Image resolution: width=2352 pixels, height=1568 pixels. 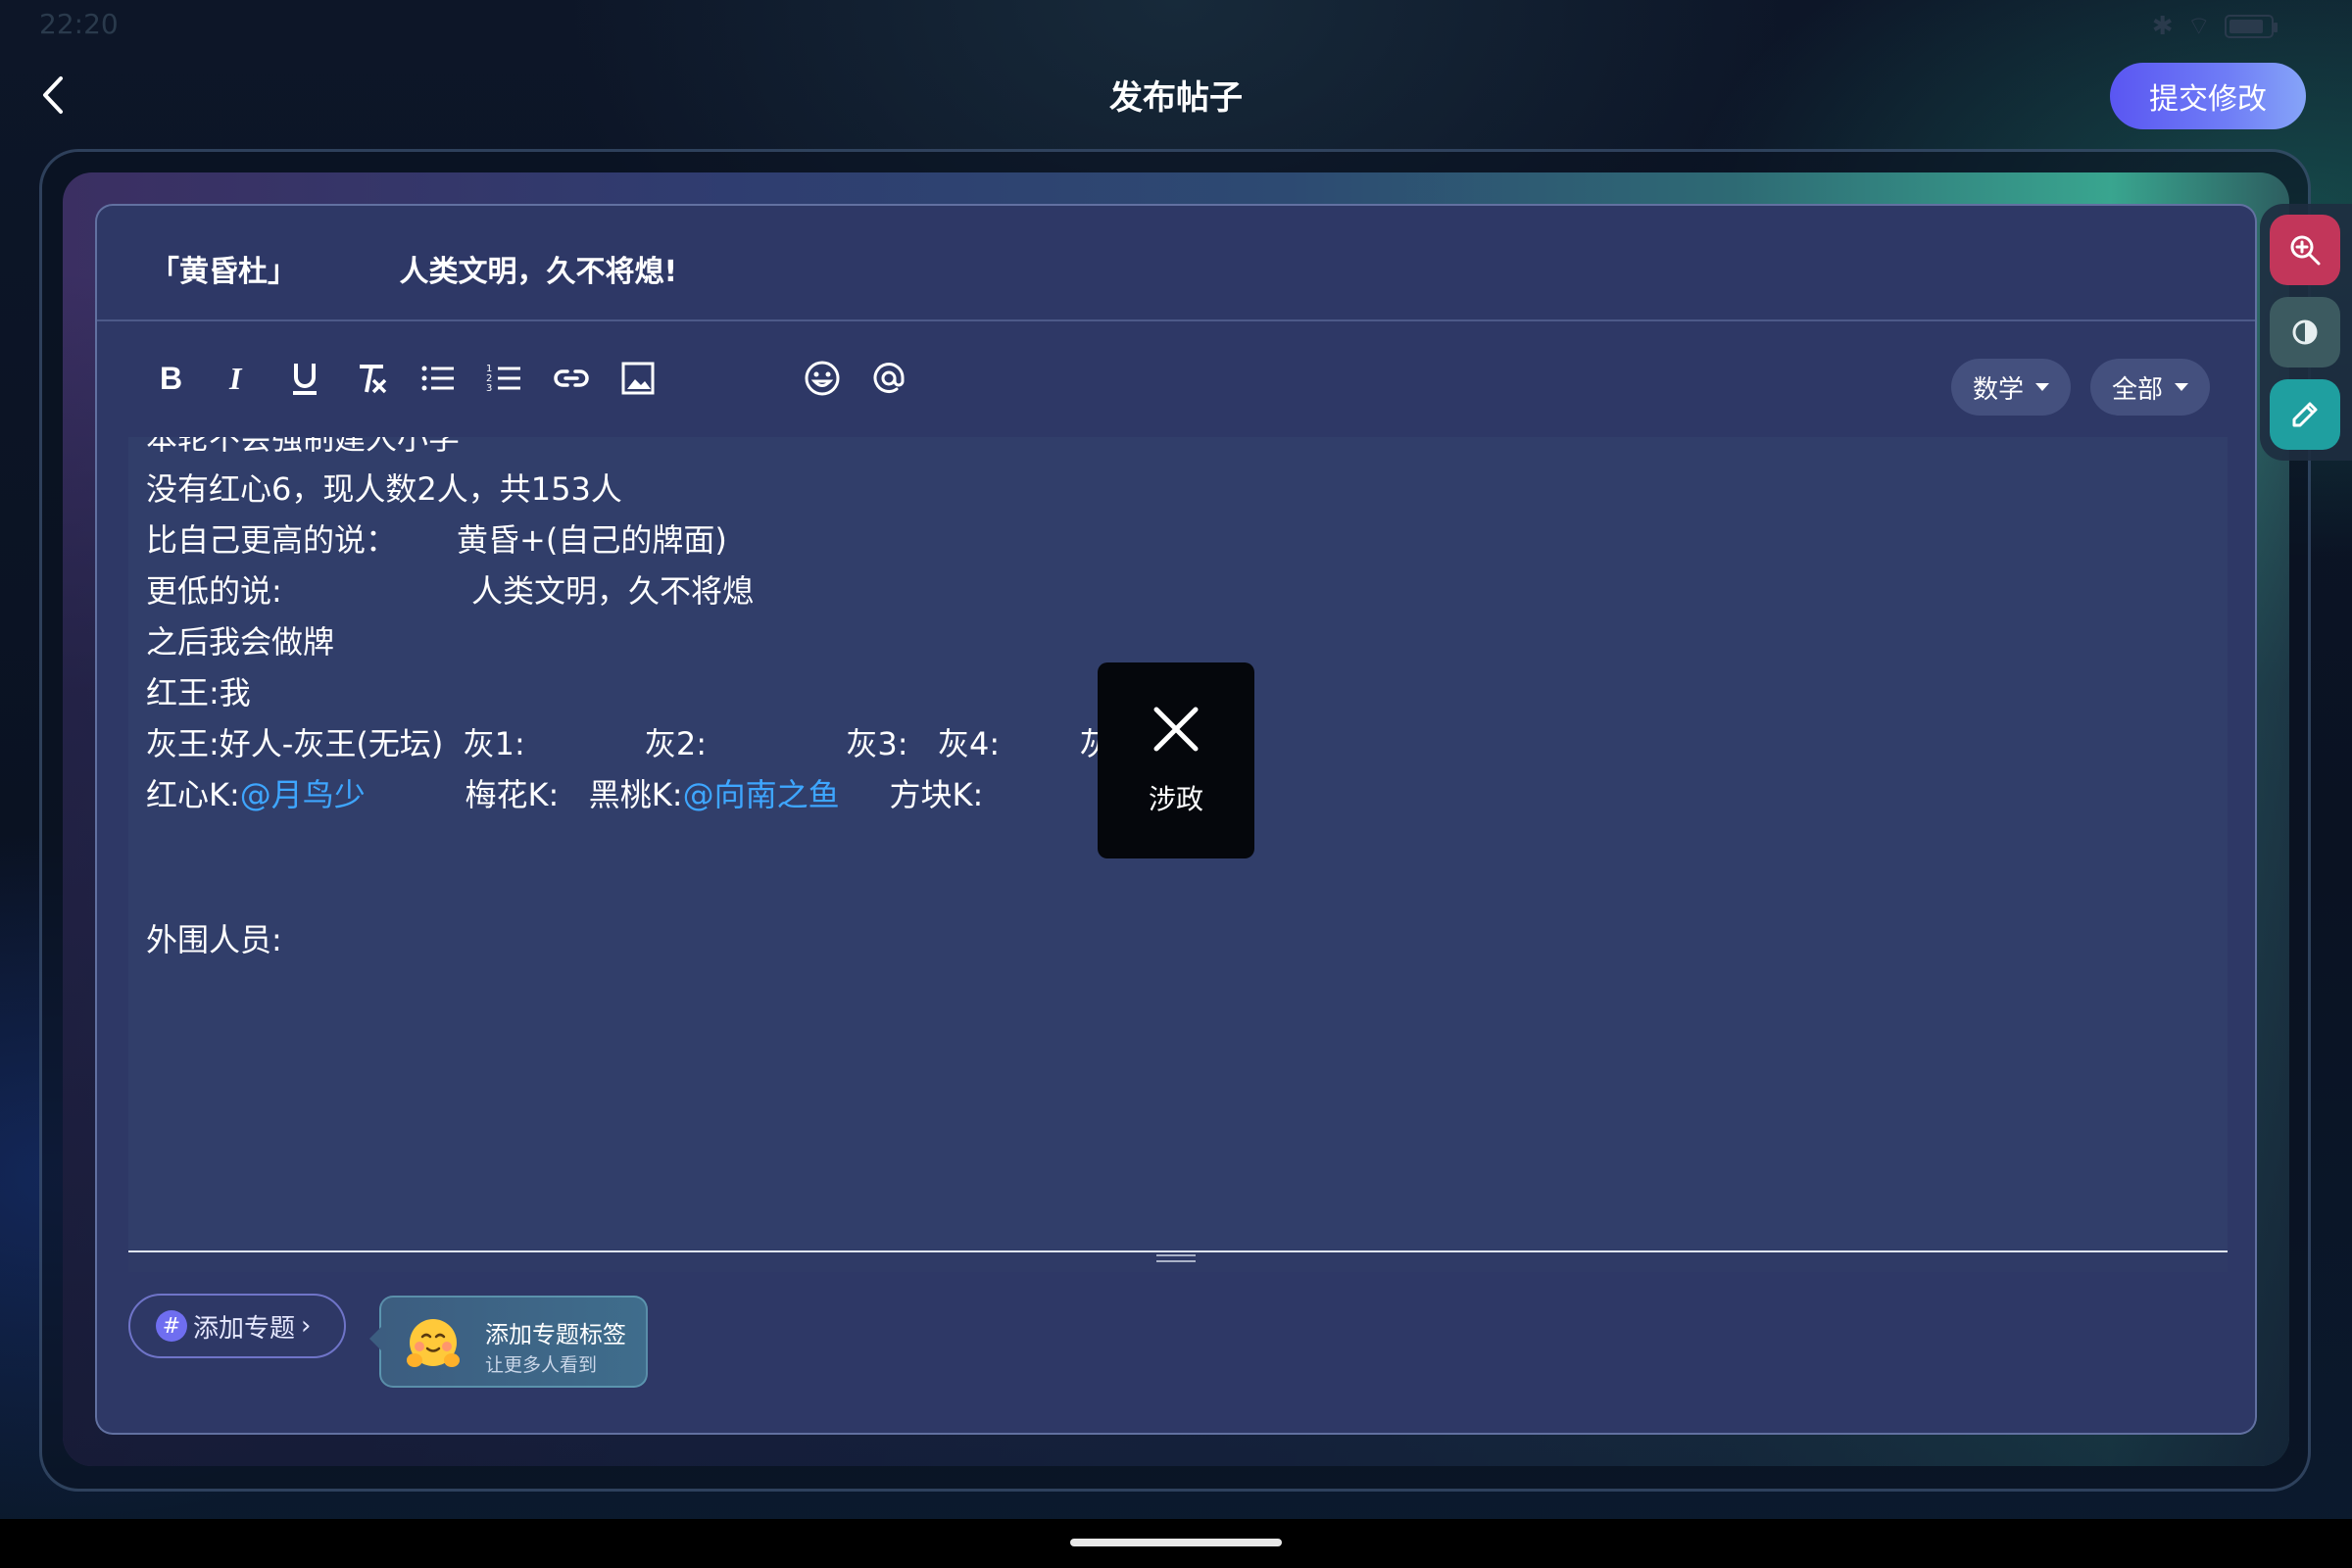 I want to click on floating-tool-panel, so click(x=2306, y=332).